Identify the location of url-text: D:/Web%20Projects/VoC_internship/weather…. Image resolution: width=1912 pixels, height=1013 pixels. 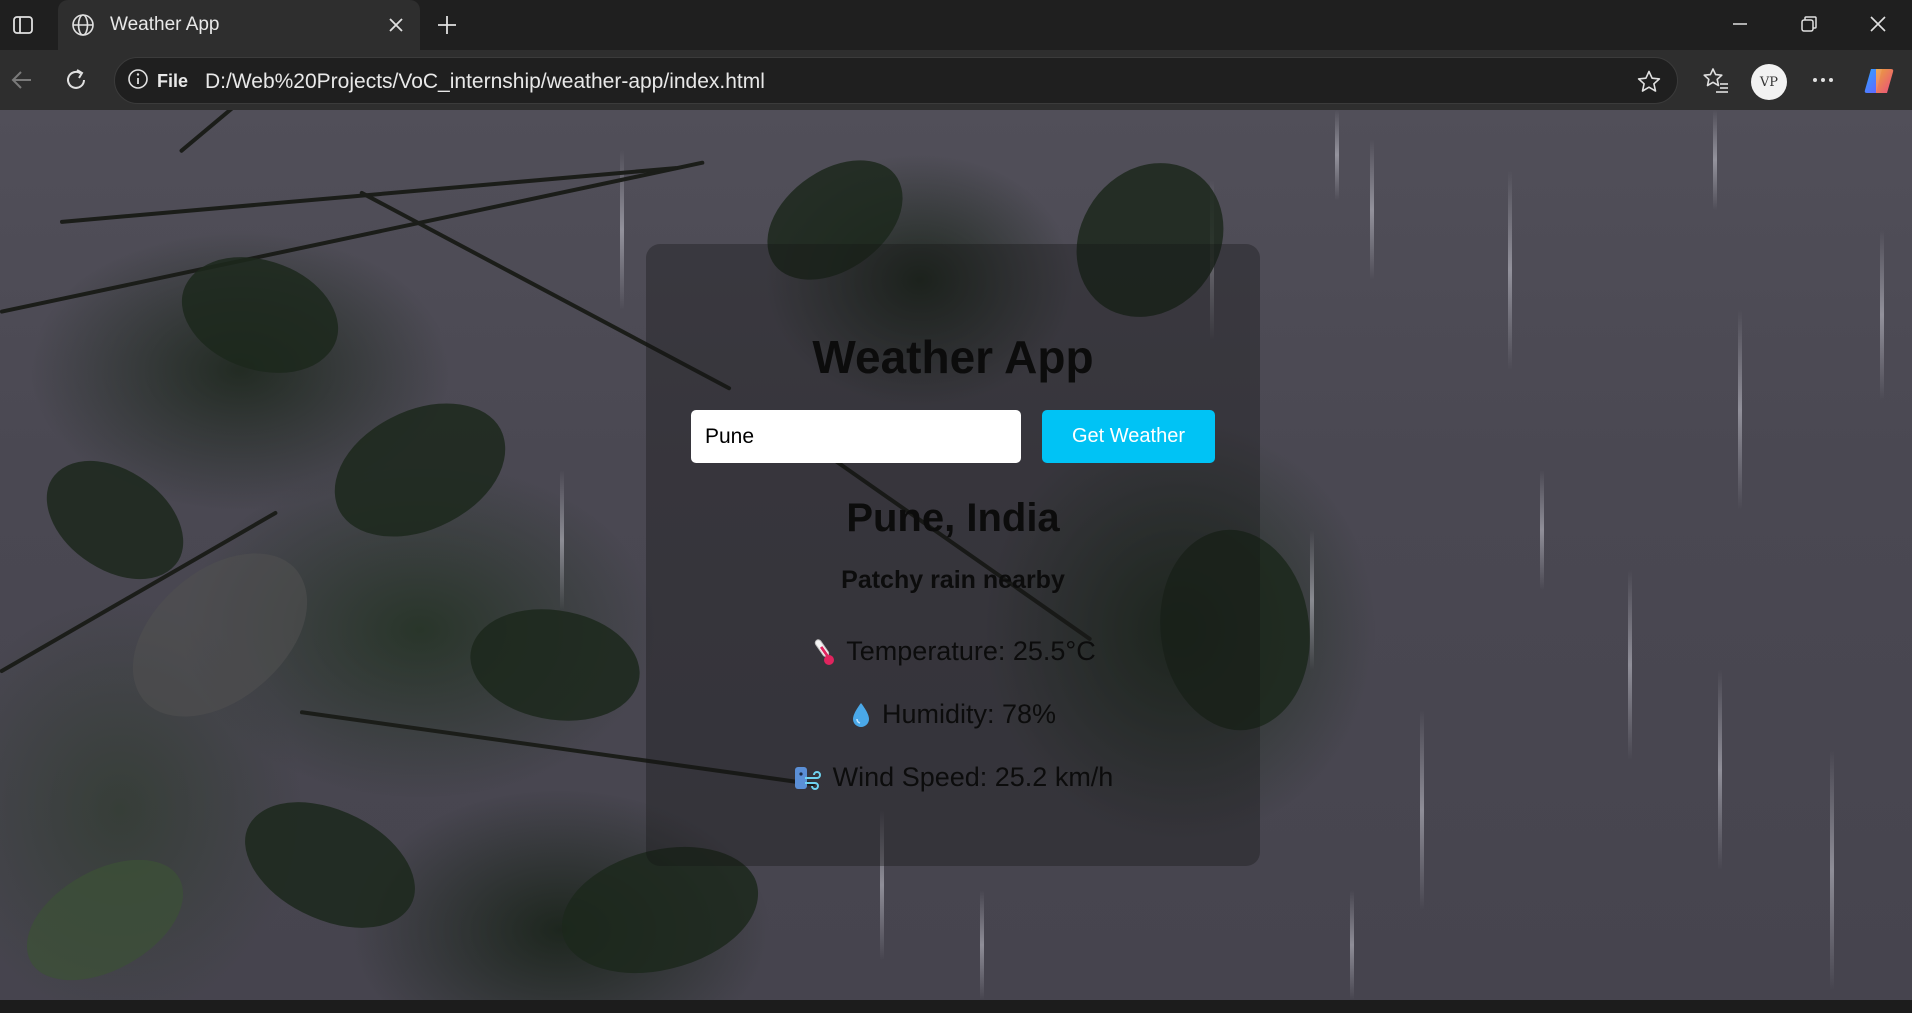
(485, 82).